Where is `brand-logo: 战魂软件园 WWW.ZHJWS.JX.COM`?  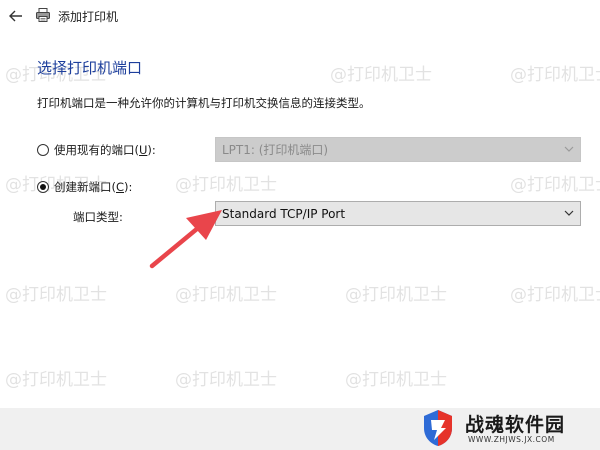
brand-logo: 战魂软件园 WWW.ZHJWS.JX.COM is located at coordinates (507, 428).